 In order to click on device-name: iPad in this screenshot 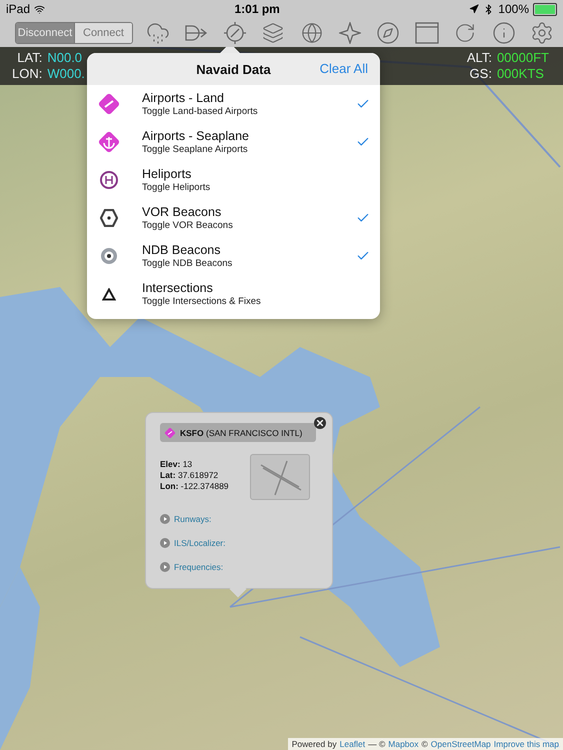, I will do `click(18, 9)`.